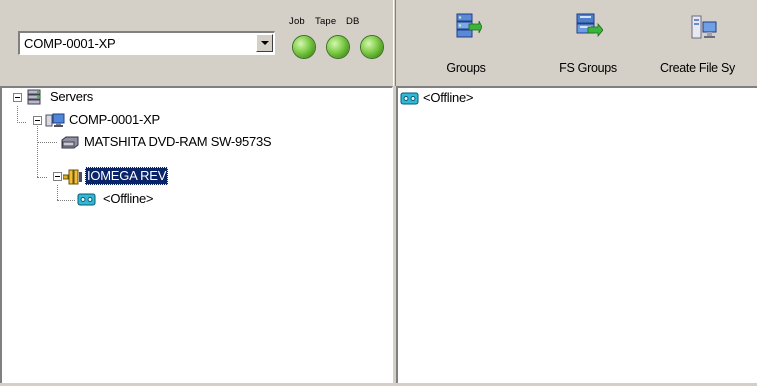 This screenshot has width=757, height=386. What do you see at coordinates (127, 176) in the screenshot?
I see `rev-drive-label: IOMEGA REV` at bounding box center [127, 176].